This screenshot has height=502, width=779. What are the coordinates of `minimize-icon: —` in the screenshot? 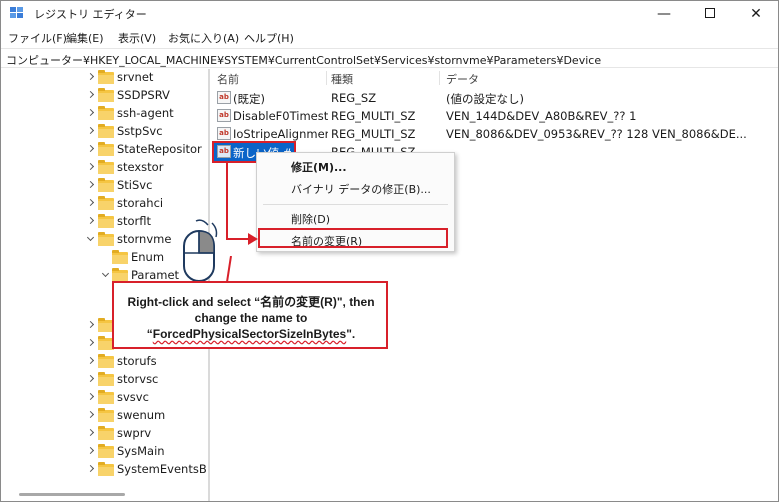 It's located at (664, 14).